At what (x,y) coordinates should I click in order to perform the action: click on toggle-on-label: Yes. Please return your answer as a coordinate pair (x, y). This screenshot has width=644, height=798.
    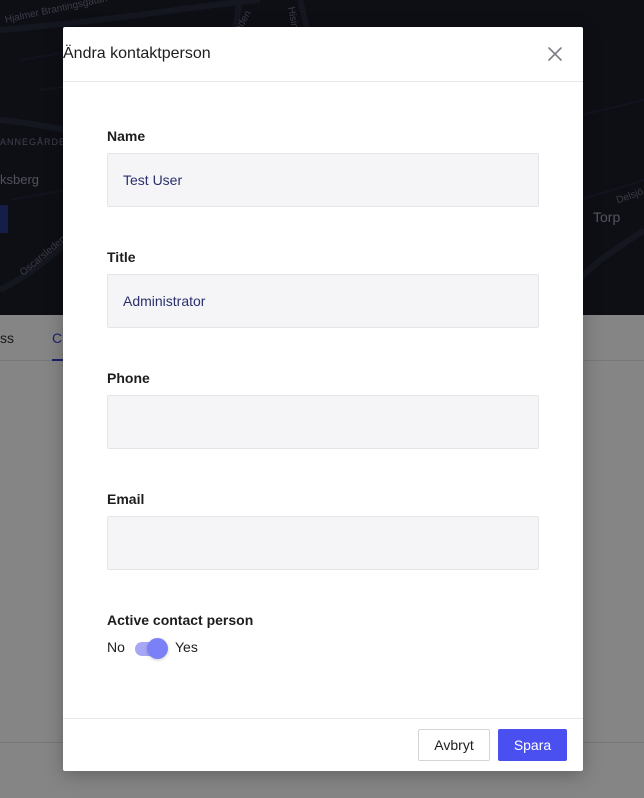
    Looking at the image, I should click on (186, 647).